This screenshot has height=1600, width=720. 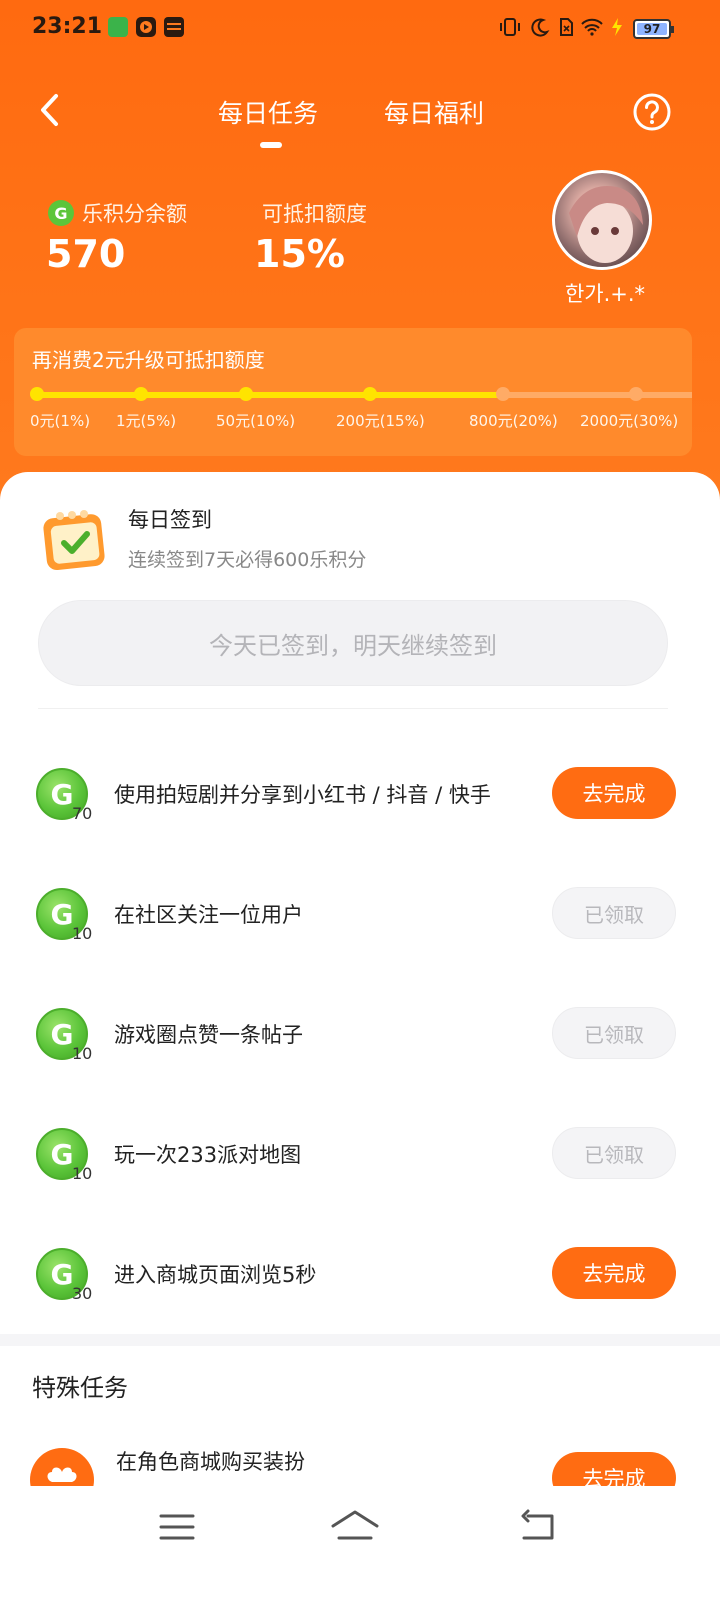 What do you see at coordinates (617, 27) in the screenshot?
I see `charging-icon` at bounding box center [617, 27].